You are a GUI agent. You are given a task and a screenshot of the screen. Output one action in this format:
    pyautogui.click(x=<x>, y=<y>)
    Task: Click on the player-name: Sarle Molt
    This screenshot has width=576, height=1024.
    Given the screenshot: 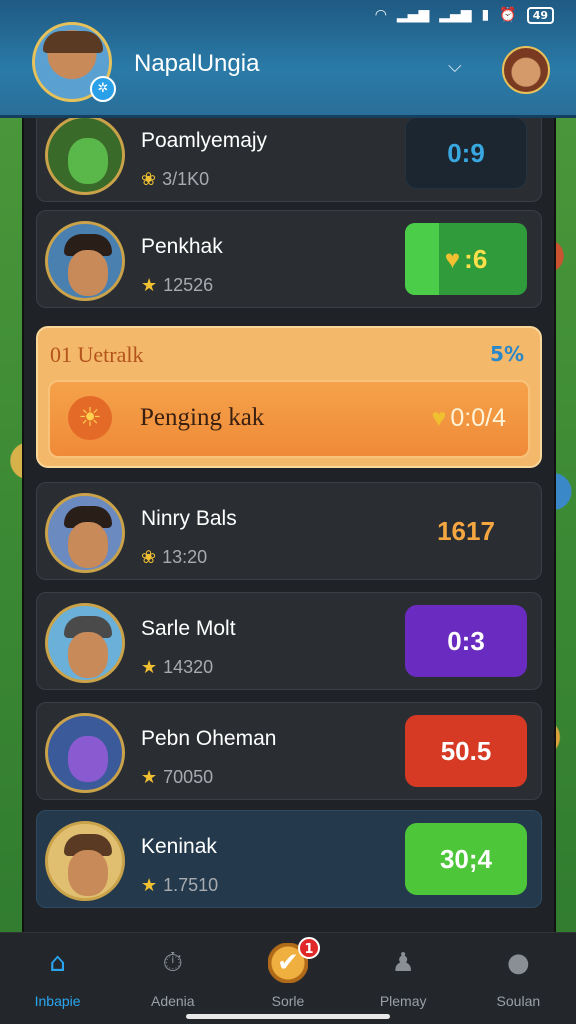 What is the action you would take?
    pyautogui.click(x=188, y=628)
    